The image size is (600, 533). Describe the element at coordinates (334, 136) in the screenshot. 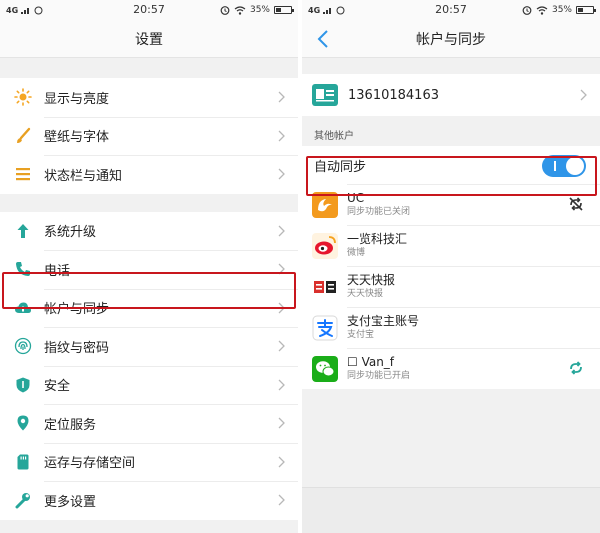

I see `section-label-other-accounts: 其他帐户` at that location.